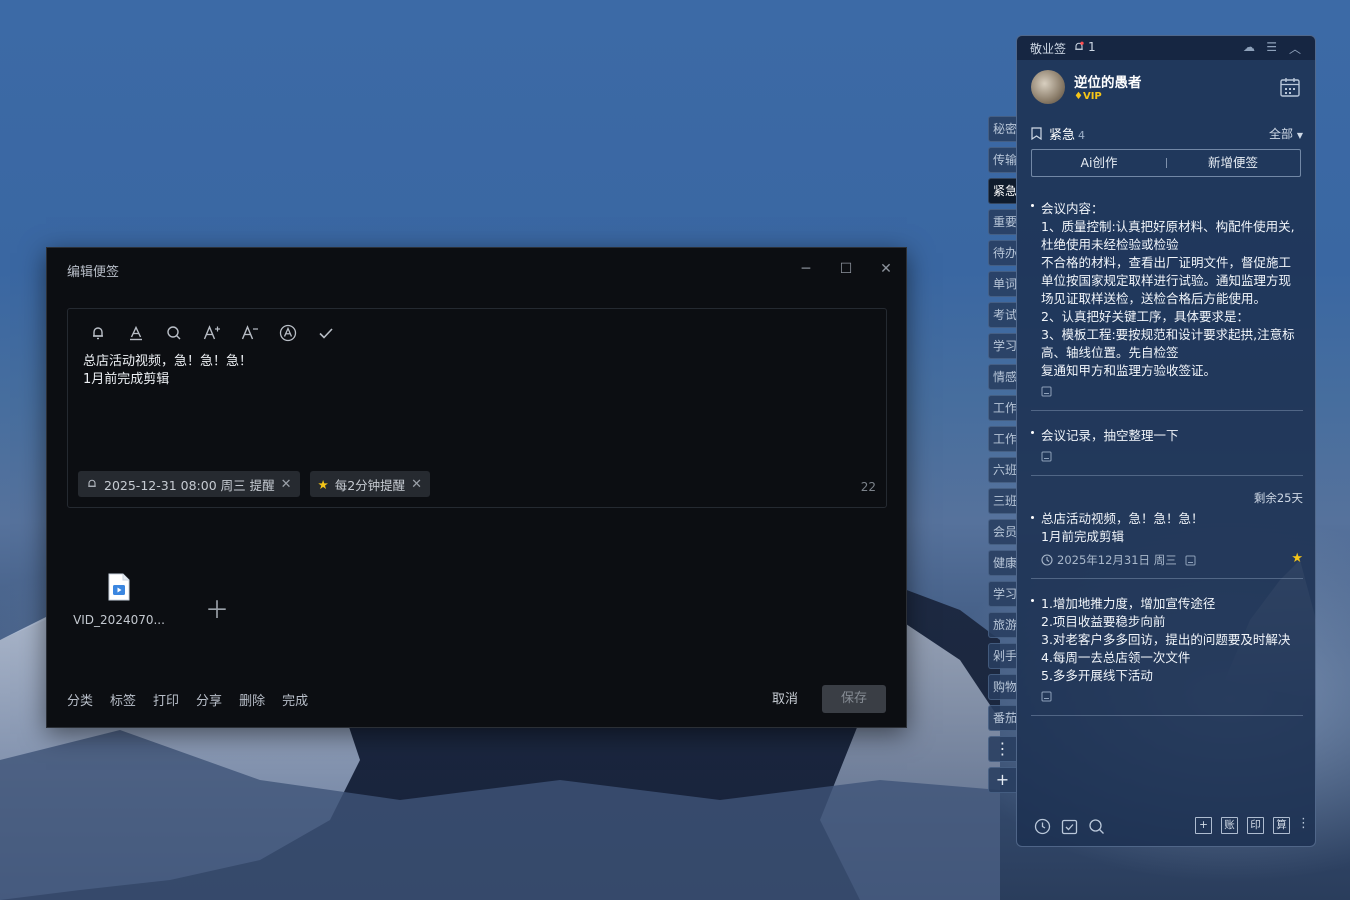 The height and width of the screenshot is (900, 1350). I want to click on tab-category: 秘密, so click(1002, 129).